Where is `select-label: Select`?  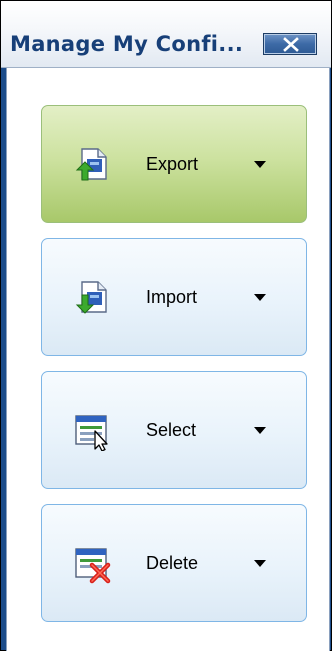
select-label: Select is located at coordinates (171, 430).